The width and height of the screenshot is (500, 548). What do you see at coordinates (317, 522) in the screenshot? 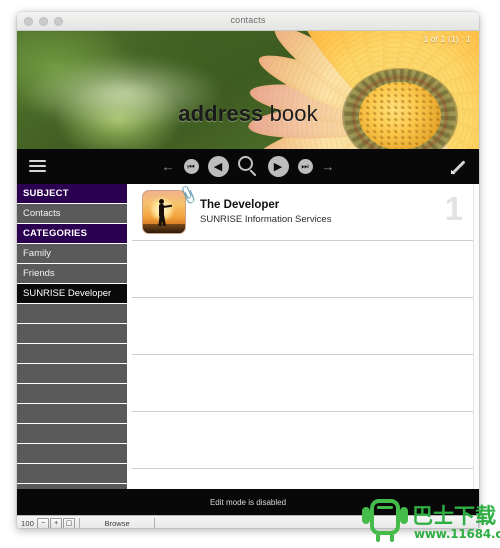
I see `status-bar-filler` at bounding box center [317, 522].